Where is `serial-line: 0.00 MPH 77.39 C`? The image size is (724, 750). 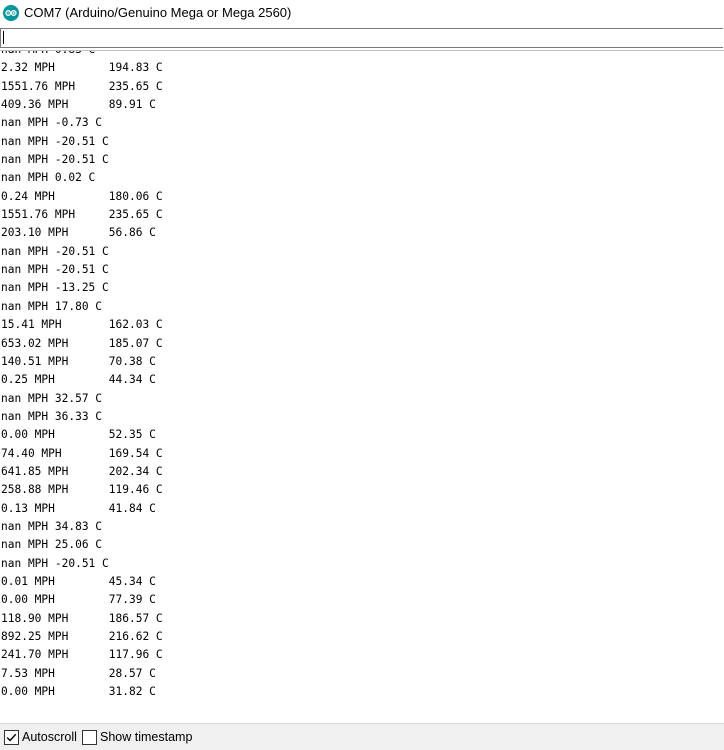 serial-line: 0.00 MPH 77.39 C is located at coordinates (78, 600).